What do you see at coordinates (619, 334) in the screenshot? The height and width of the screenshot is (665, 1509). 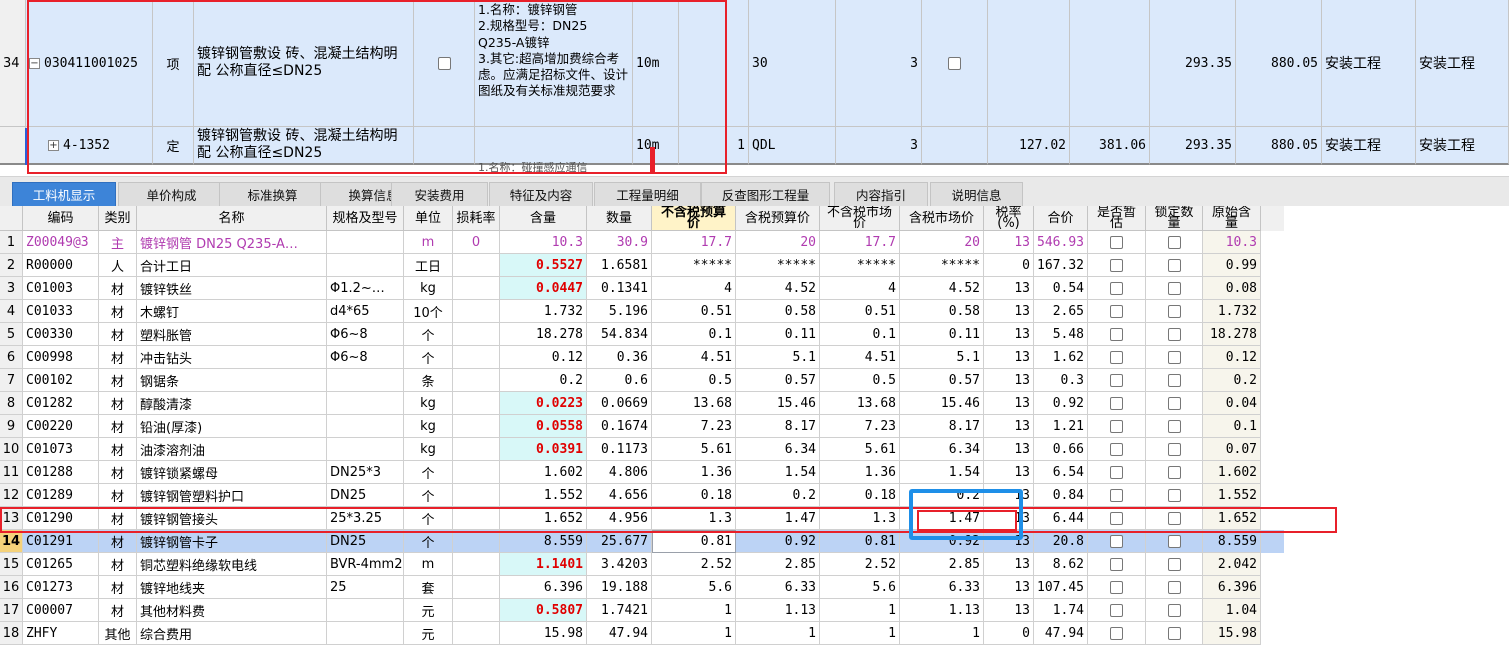 I see `cell-quantity: 54.834` at bounding box center [619, 334].